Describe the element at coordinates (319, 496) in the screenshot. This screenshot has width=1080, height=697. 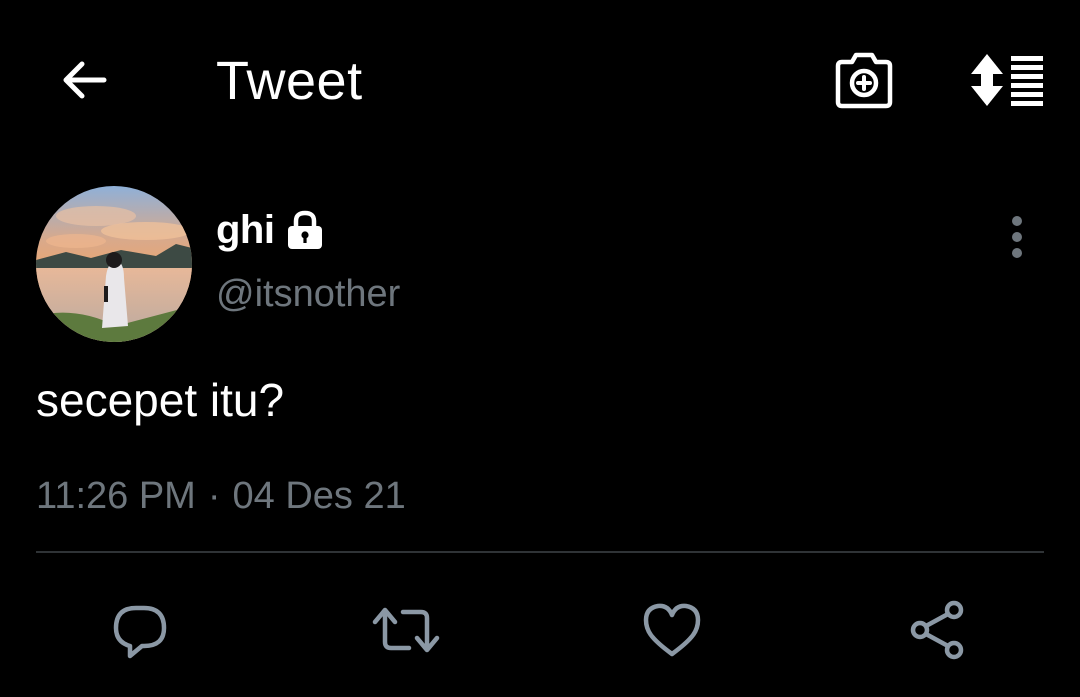
I see `tweet-date: 04 Des 21` at that location.